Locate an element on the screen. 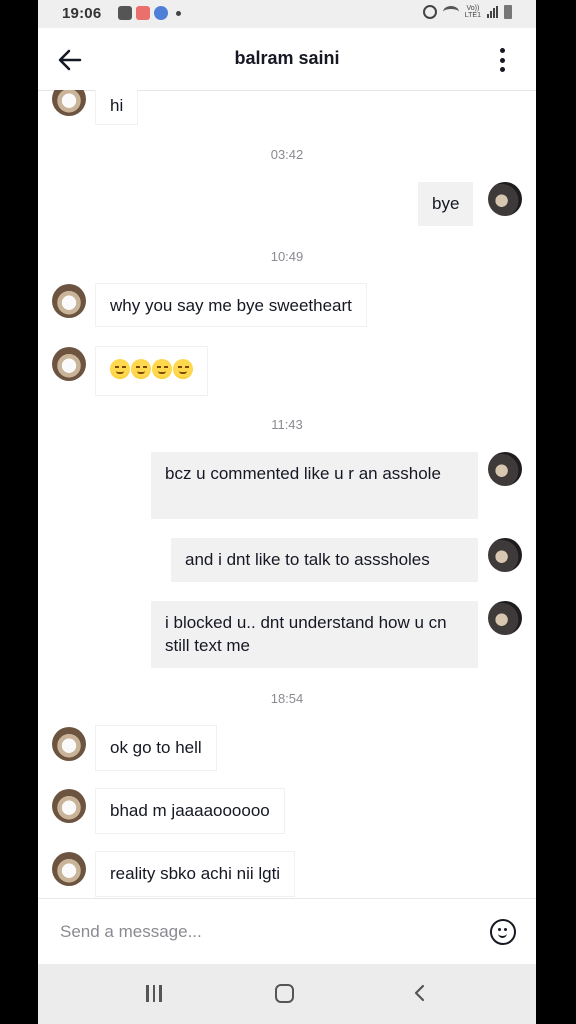 The height and width of the screenshot is (1024, 576). message-composer is located at coordinates (287, 931).